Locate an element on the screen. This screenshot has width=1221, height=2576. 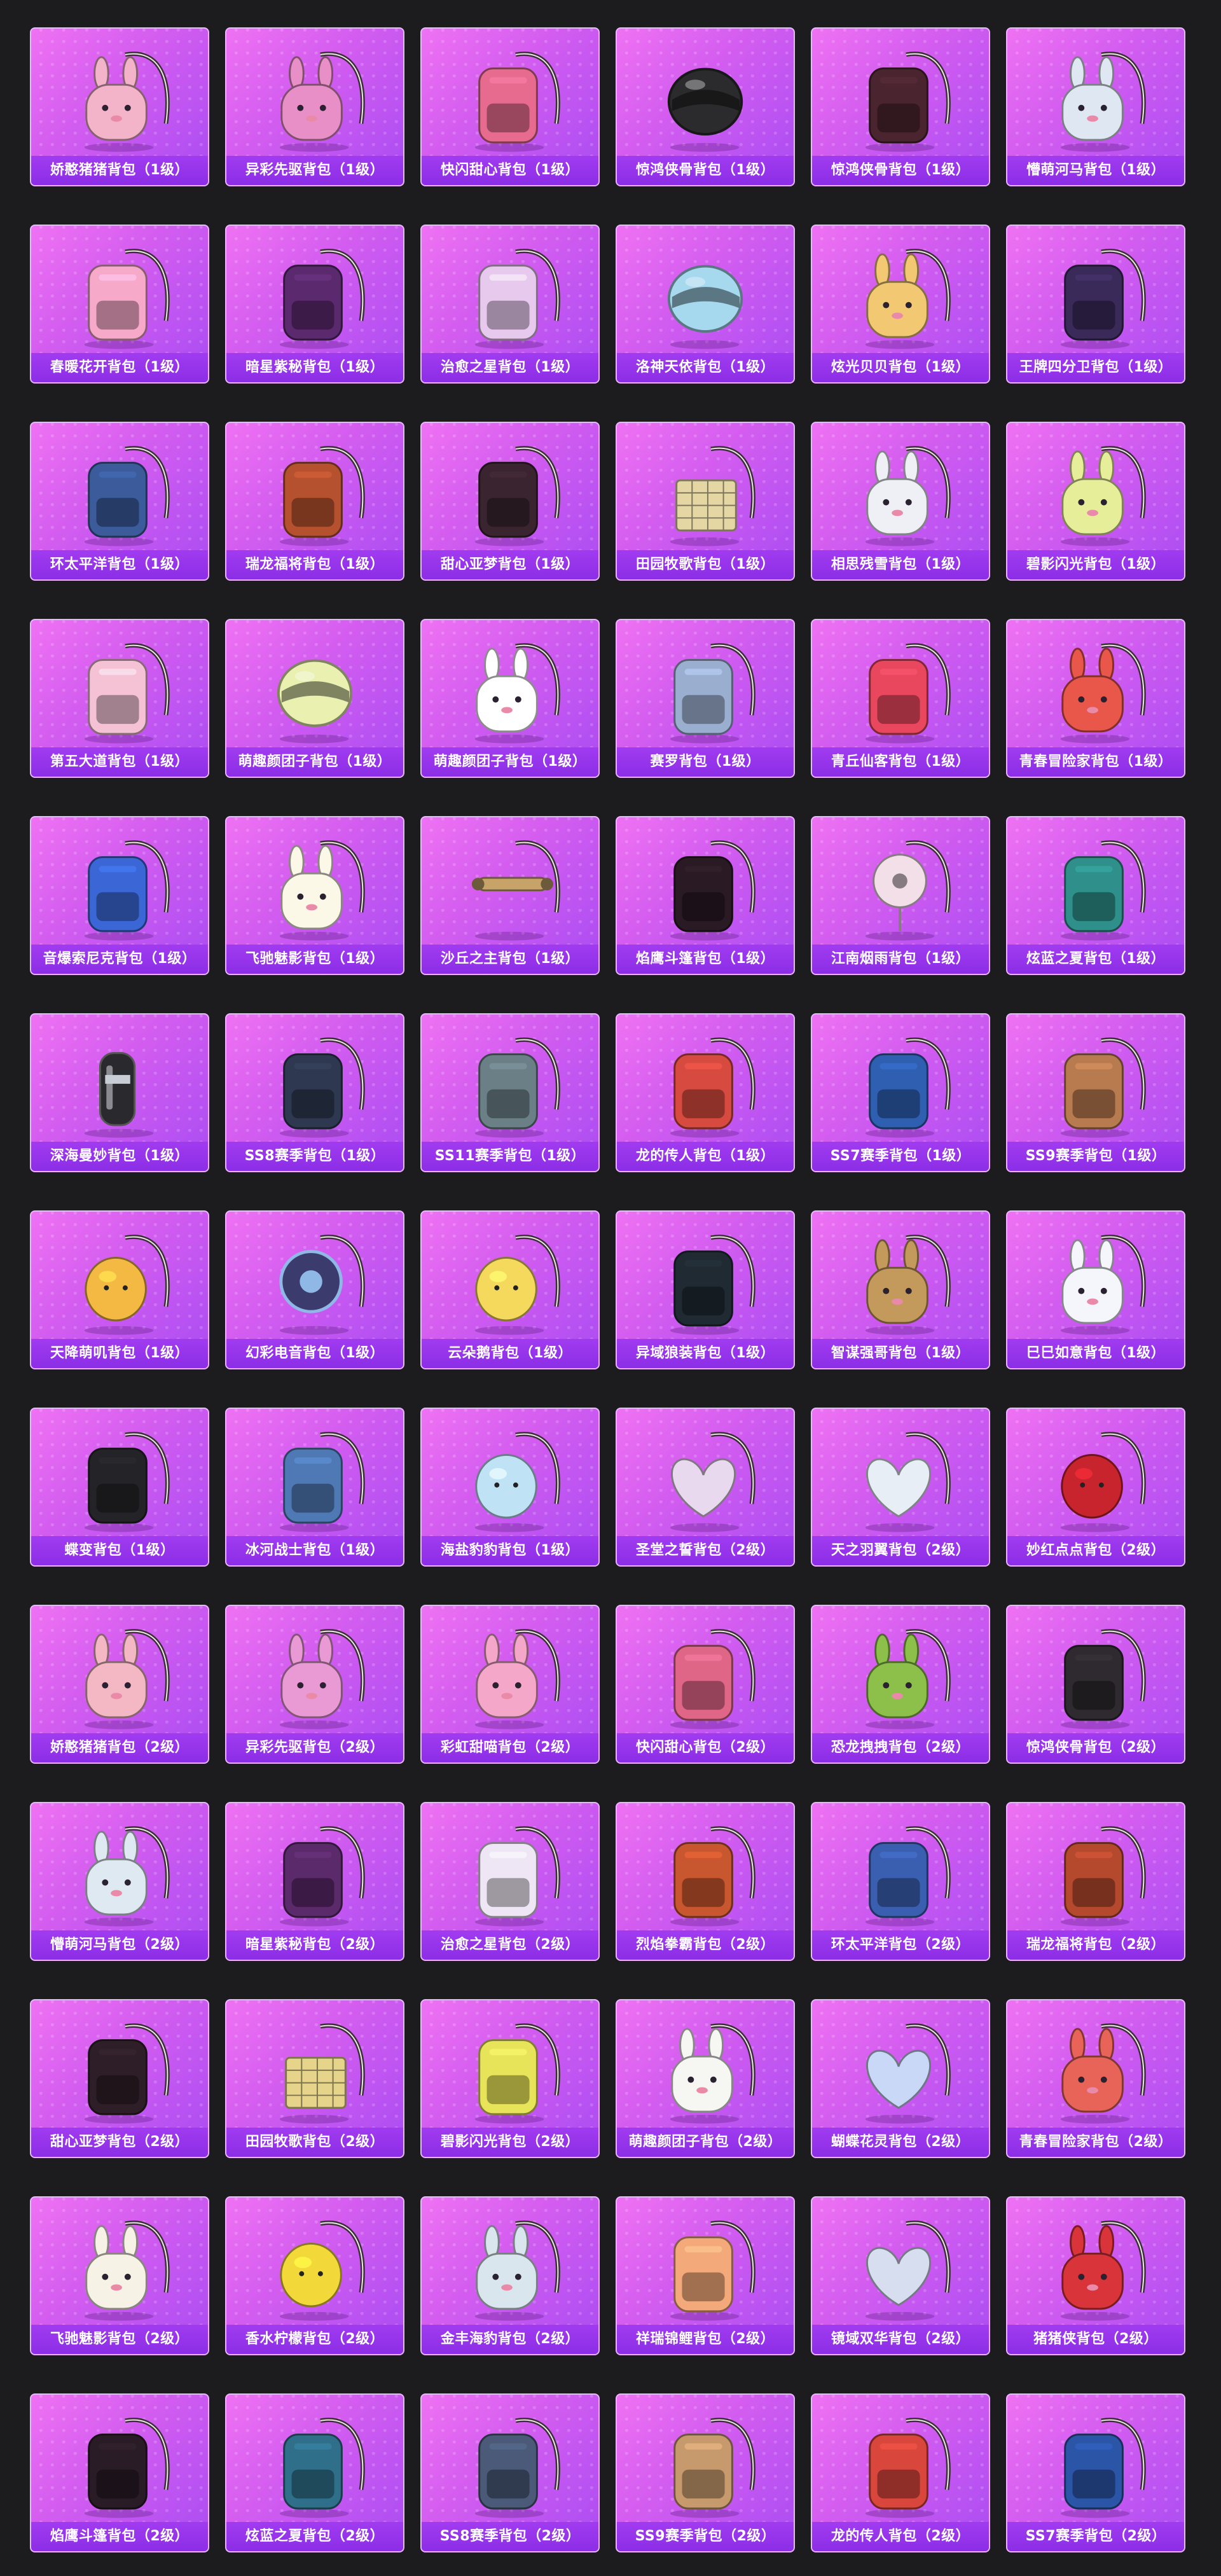
item-card: 江南烟雨背包（1级） is located at coordinates (900, 895).